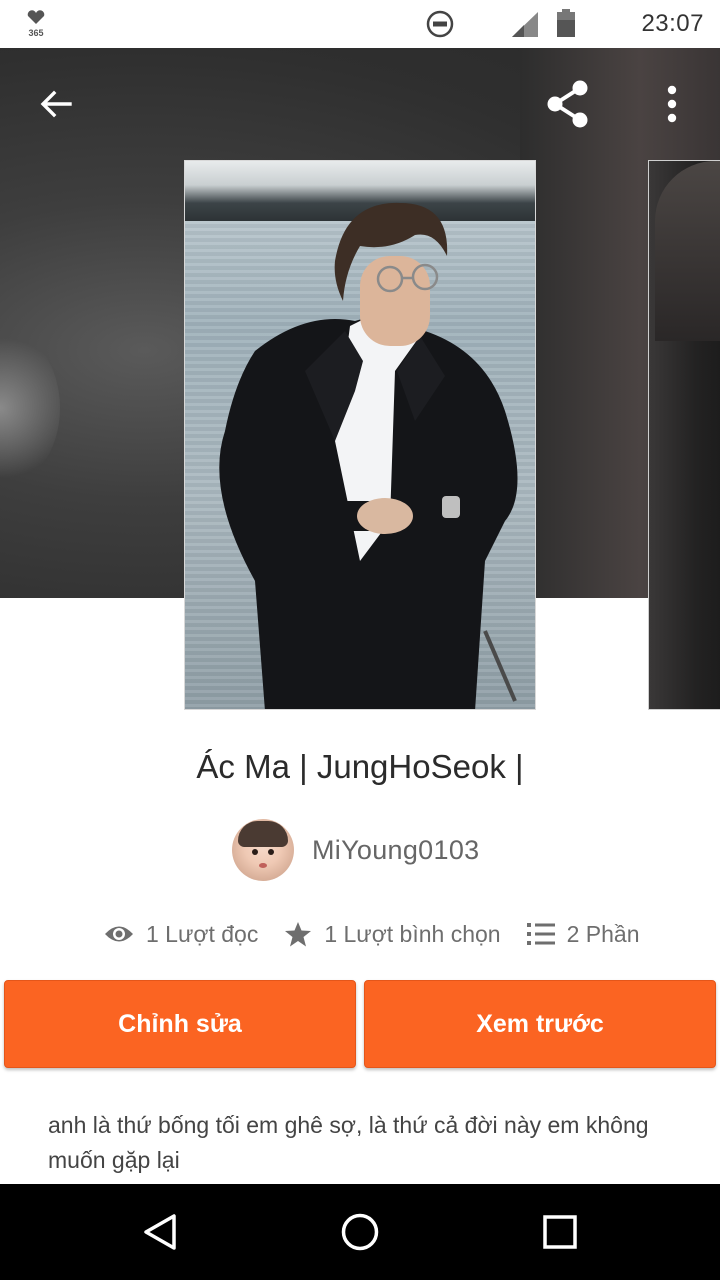 The height and width of the screenshot is (1280, 720). What do you see at coordinates (684, 435) in the screenshot?
I see `next-story-cover` at bounding box center [684, 435].